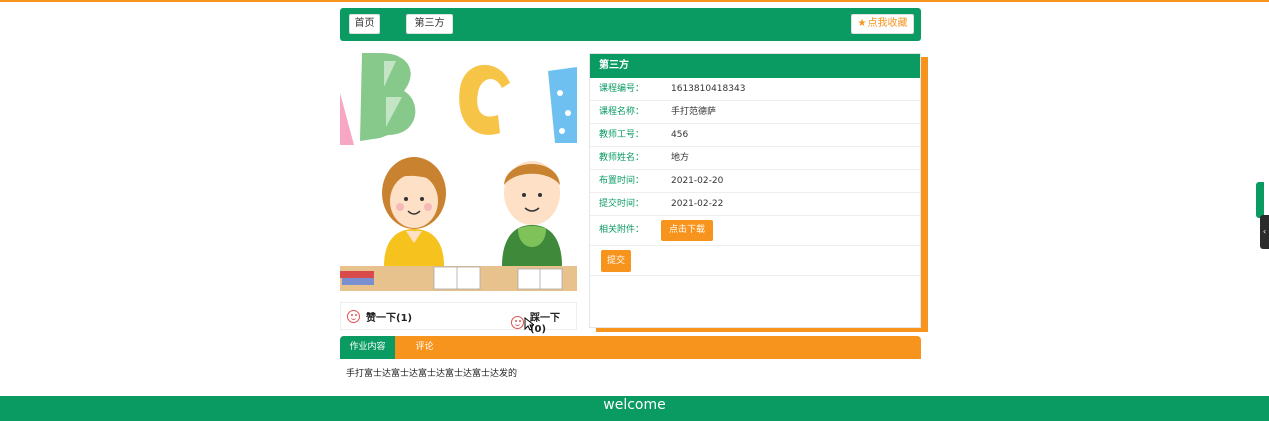 This screenshot has width=1269, height=421. Describe the element at coordinates (424, 347) in the screenshot. I see `tab-comments: 评论` at that location.